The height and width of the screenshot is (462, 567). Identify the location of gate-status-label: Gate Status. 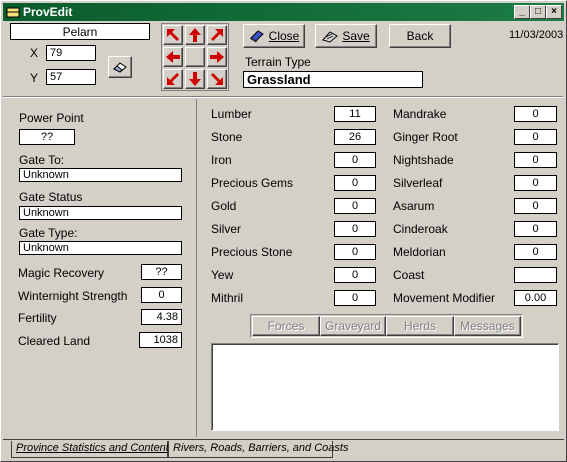
(51, 197).